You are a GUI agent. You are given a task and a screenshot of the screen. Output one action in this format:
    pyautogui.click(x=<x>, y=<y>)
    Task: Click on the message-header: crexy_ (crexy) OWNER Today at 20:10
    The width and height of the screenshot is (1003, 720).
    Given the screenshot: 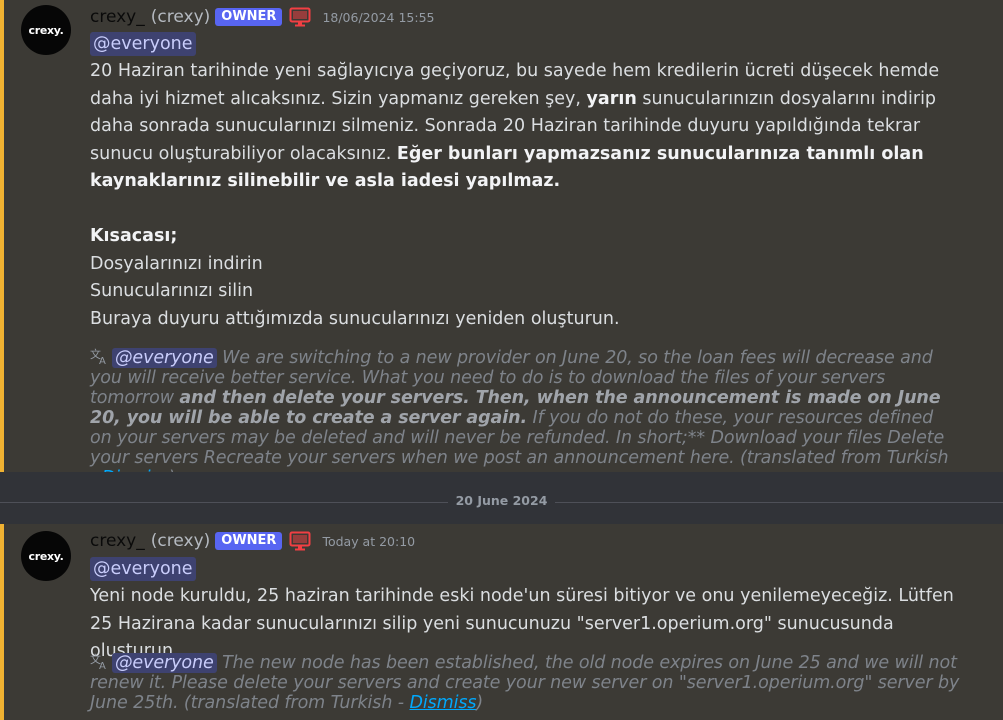 What is the action you would take?
    pyautogui.click(x=252, y=541)
    